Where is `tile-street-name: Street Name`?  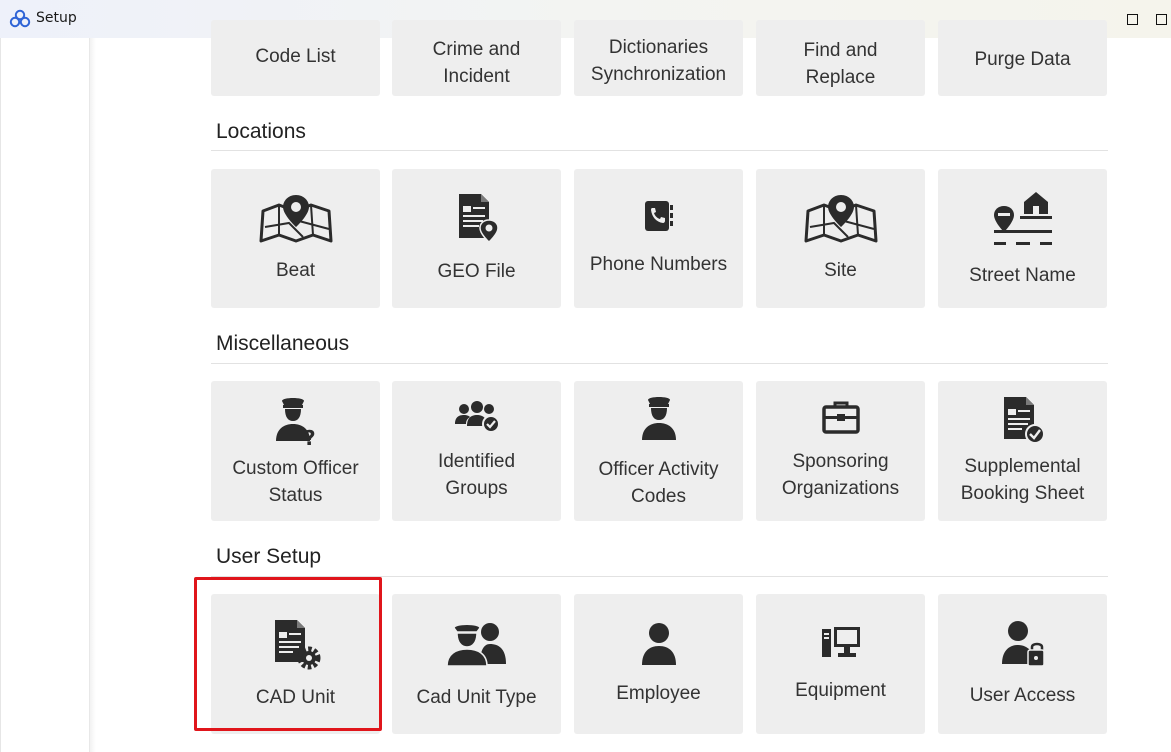 tile-street-name: Street Name is located at coordinates (1022, 238).